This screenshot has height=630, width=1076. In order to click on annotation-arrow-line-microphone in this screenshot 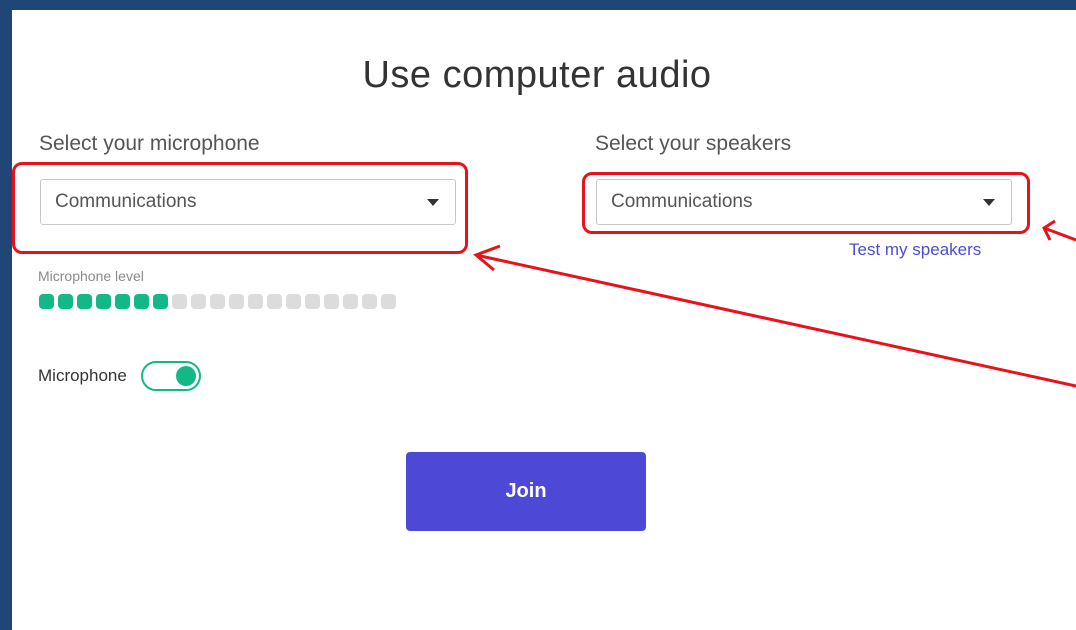, I will do `click(775, 320)`.